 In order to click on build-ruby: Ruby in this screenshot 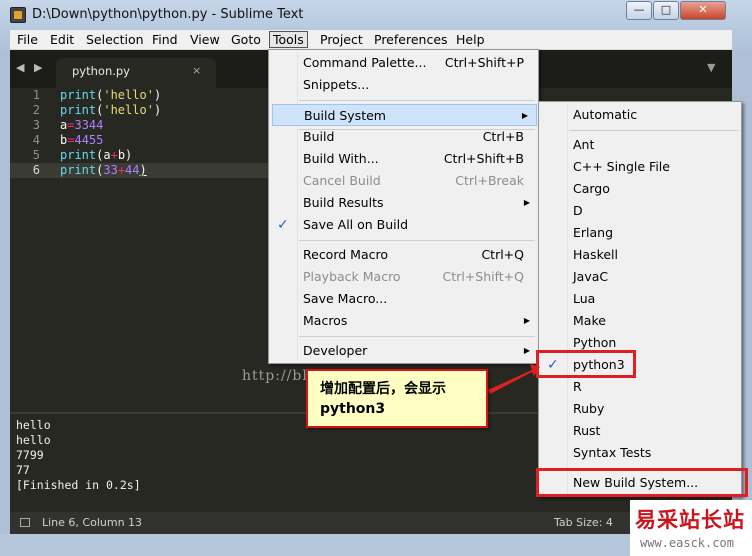, I will do `click(640, 409)`.